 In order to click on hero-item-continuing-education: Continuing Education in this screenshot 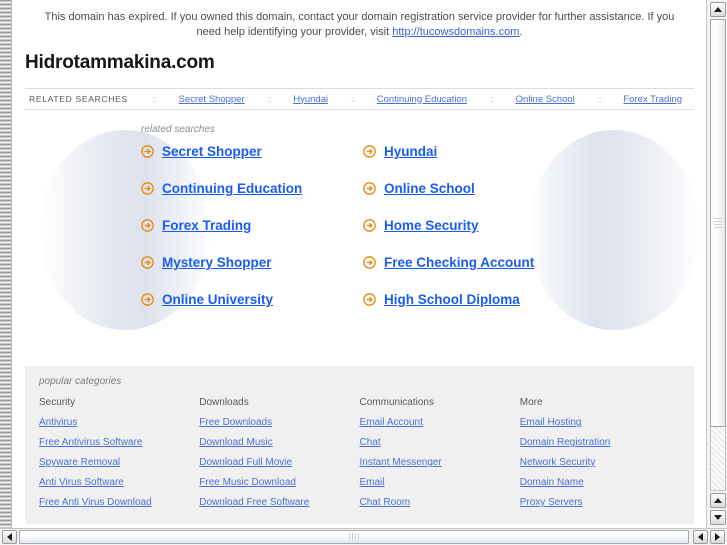, I will do `click(252, 188)`.